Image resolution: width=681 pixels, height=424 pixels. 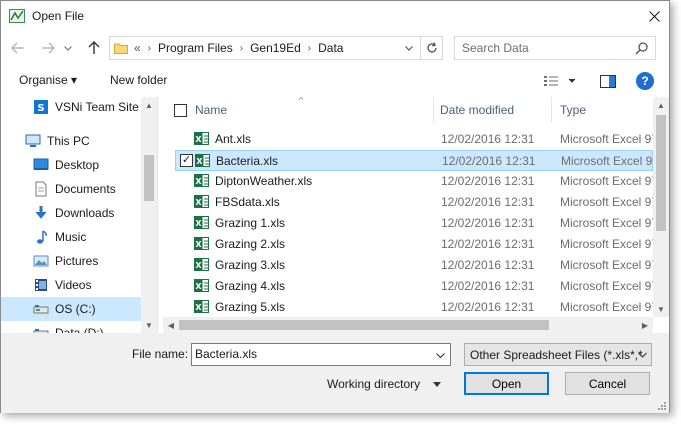 What do you see at coordinates (71, 213) in the screenshot?
I see `nav-item-downloads: Downloads` at bounding box center [71, 213].